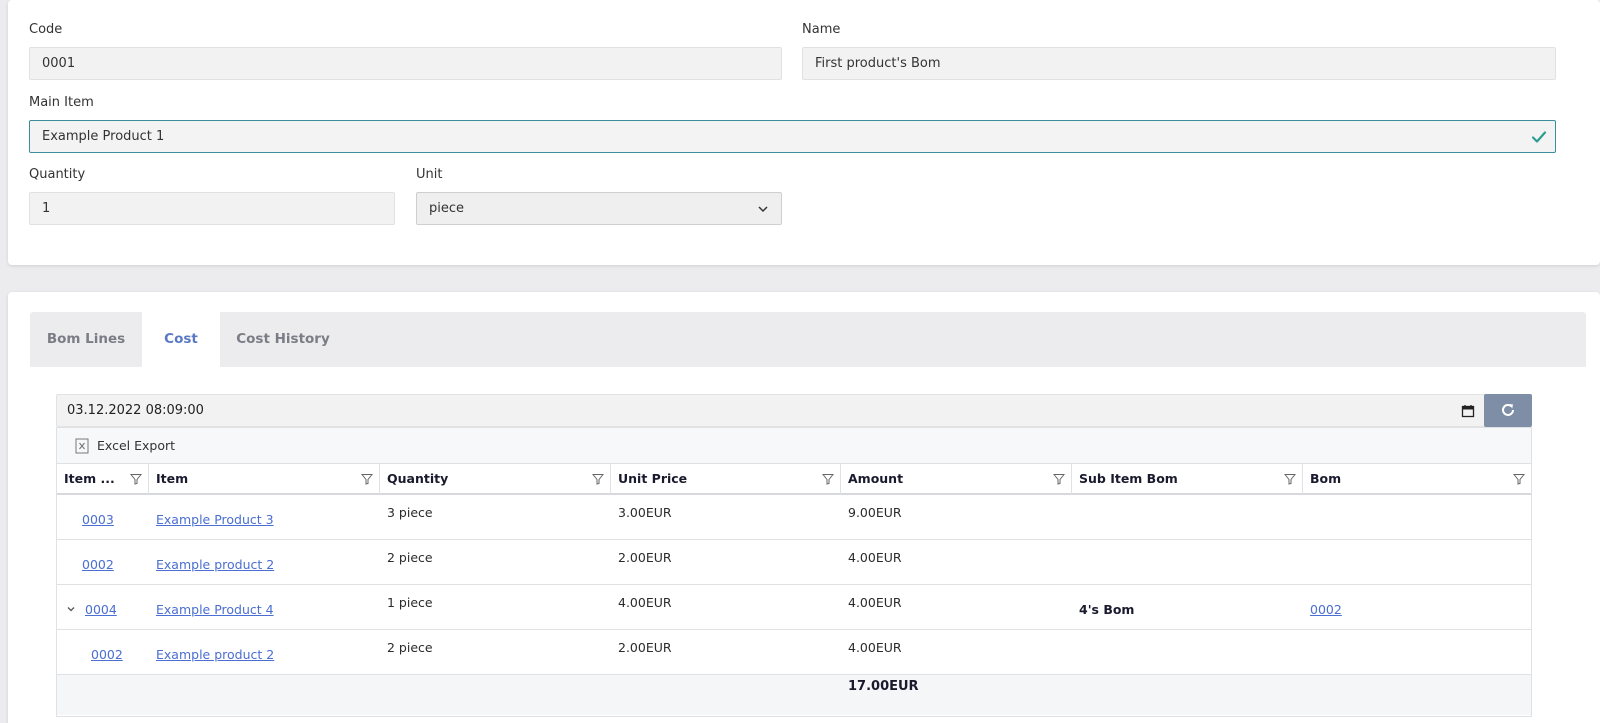  I want to click on grid-toolbar: Excel Export, so click(794, 446).